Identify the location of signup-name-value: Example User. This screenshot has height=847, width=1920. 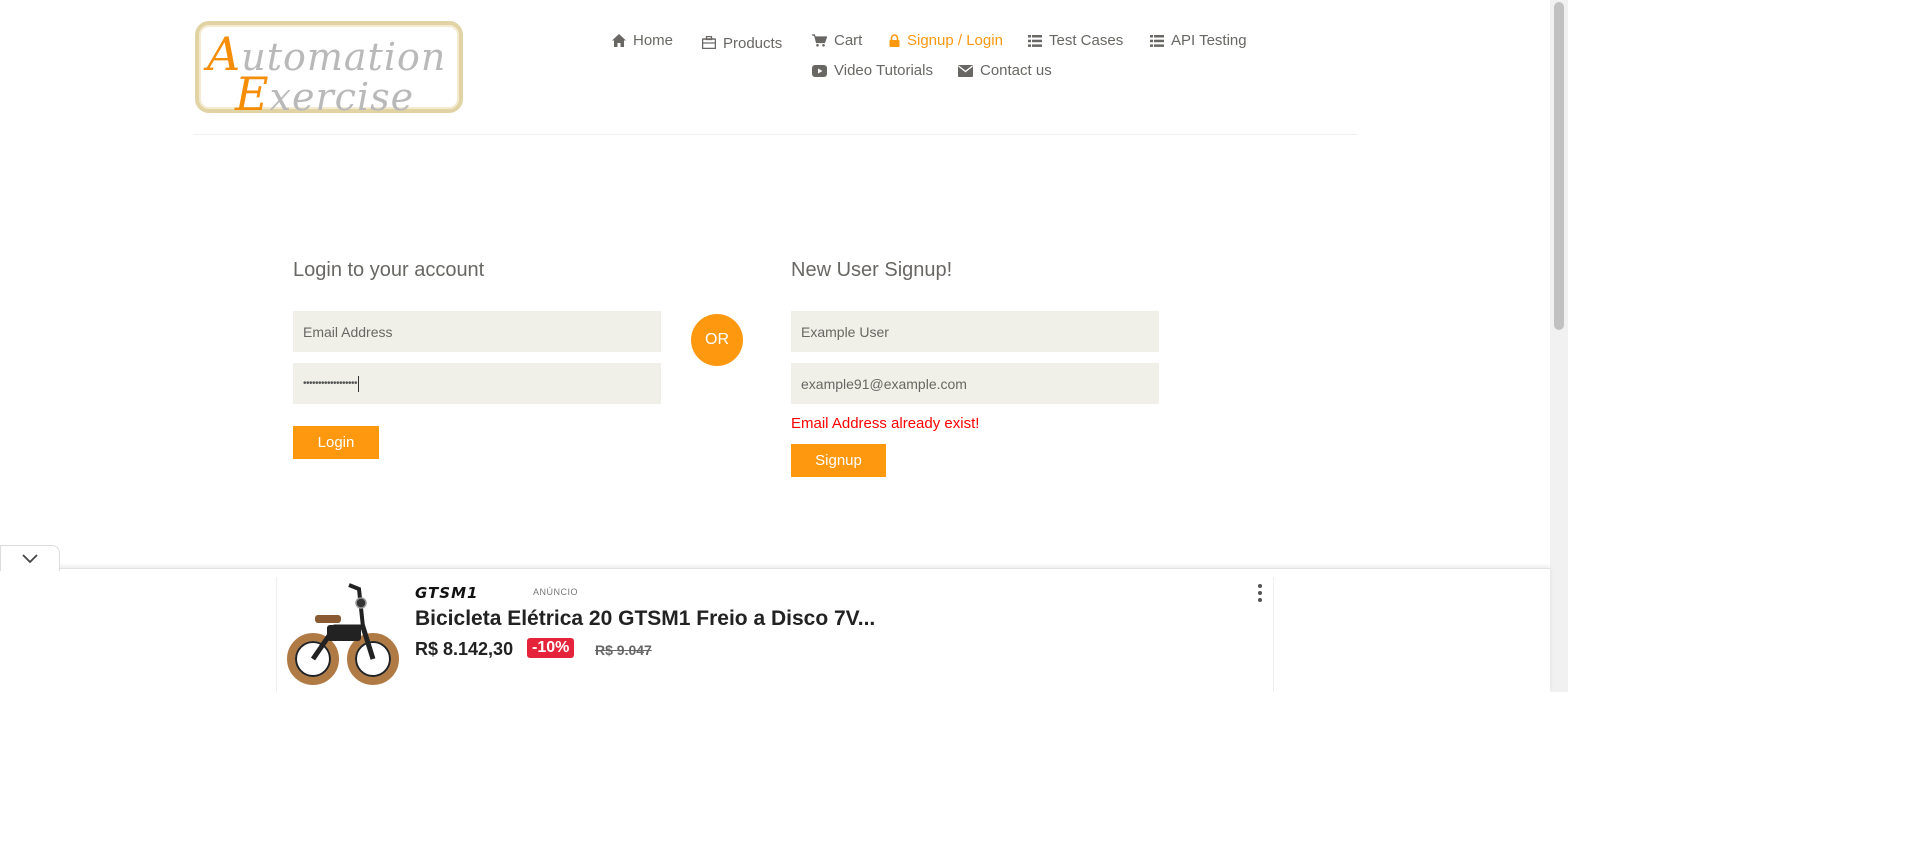
(845, 331).